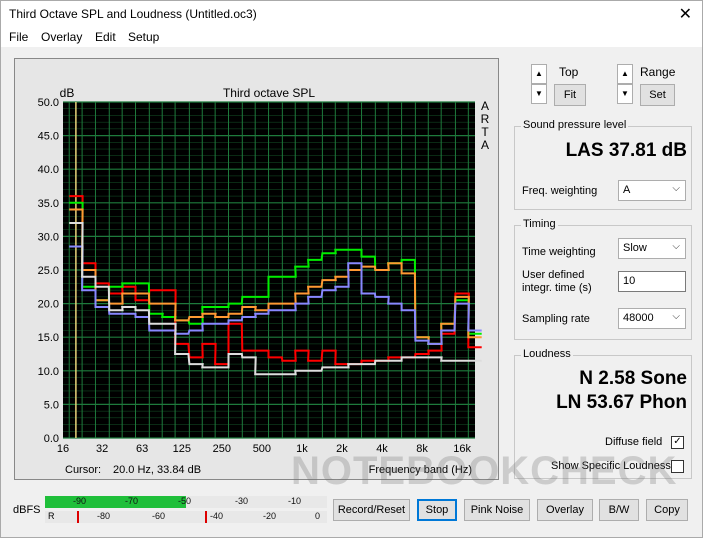 Image resolution: width=703 pixels, height=538 pixels. Describe the element at coordinates (295, 501) in the screenshot. I see `meter-tick: -10` at that location.